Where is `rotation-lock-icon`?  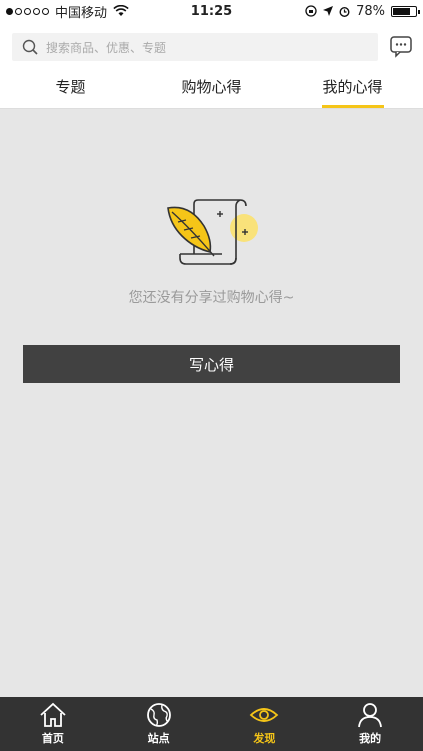 rotation-lock-icon is located at coordinates (311, 11).